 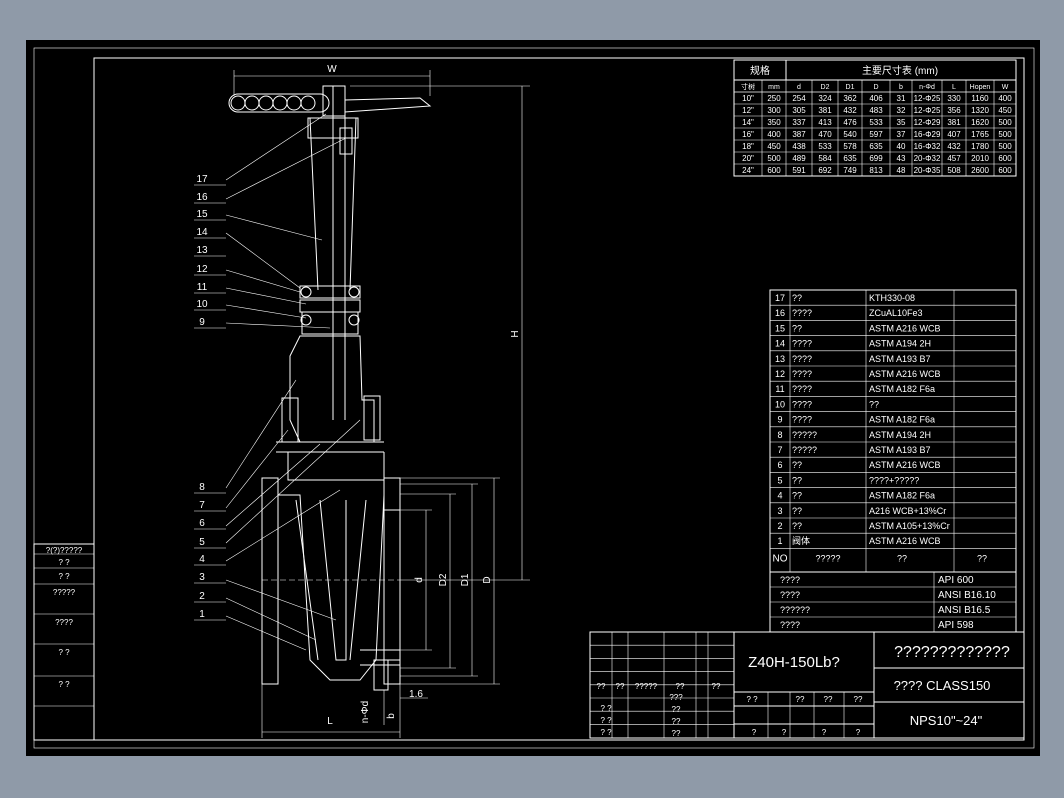 What do you see at coordinates (799, 134) in the screenshot?
I see `size-table-cell: 387` at bounding box center [799, 134].